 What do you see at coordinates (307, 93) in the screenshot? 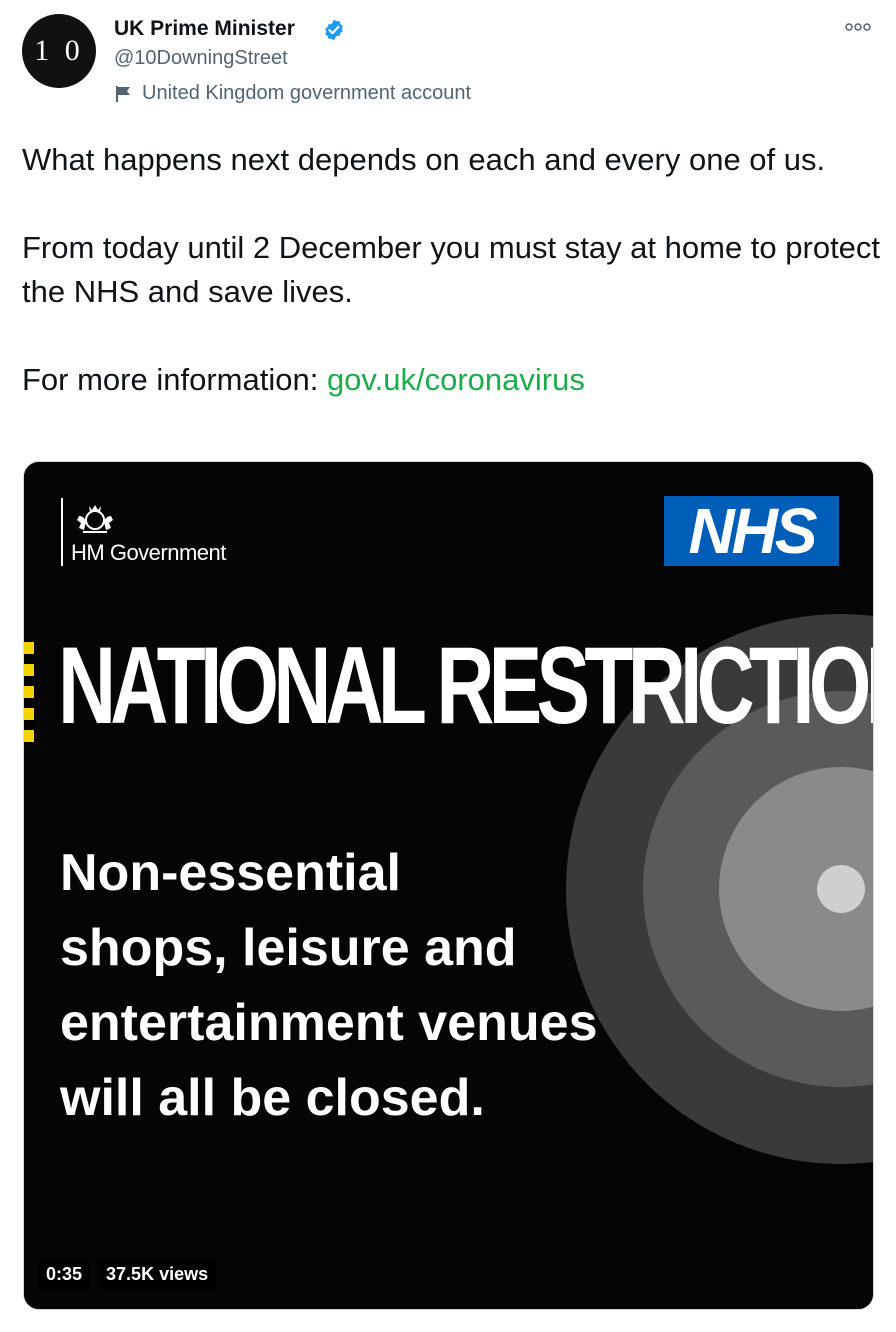
I see `government-account-text: United Kingdom government account` at bounding box center [307, 93].